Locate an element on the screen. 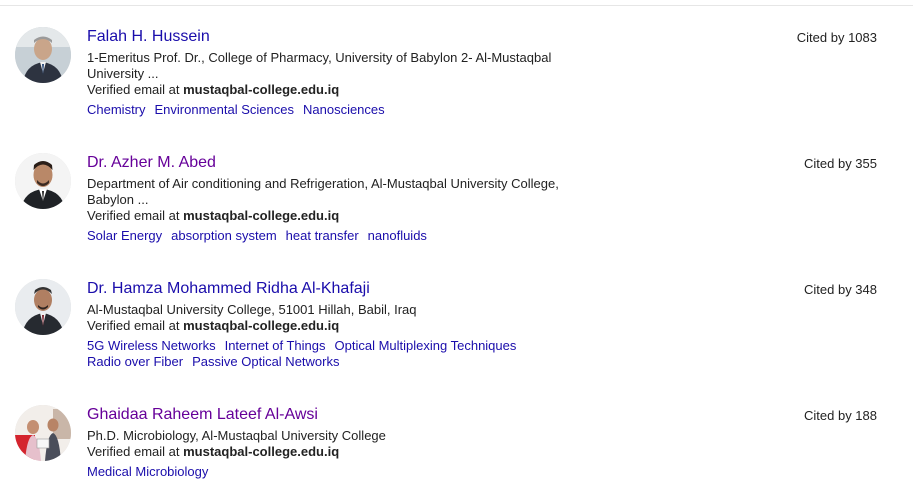 The image size is (913, 501). interest-link: Radio over Fiber is located at coordinates (135, 361).